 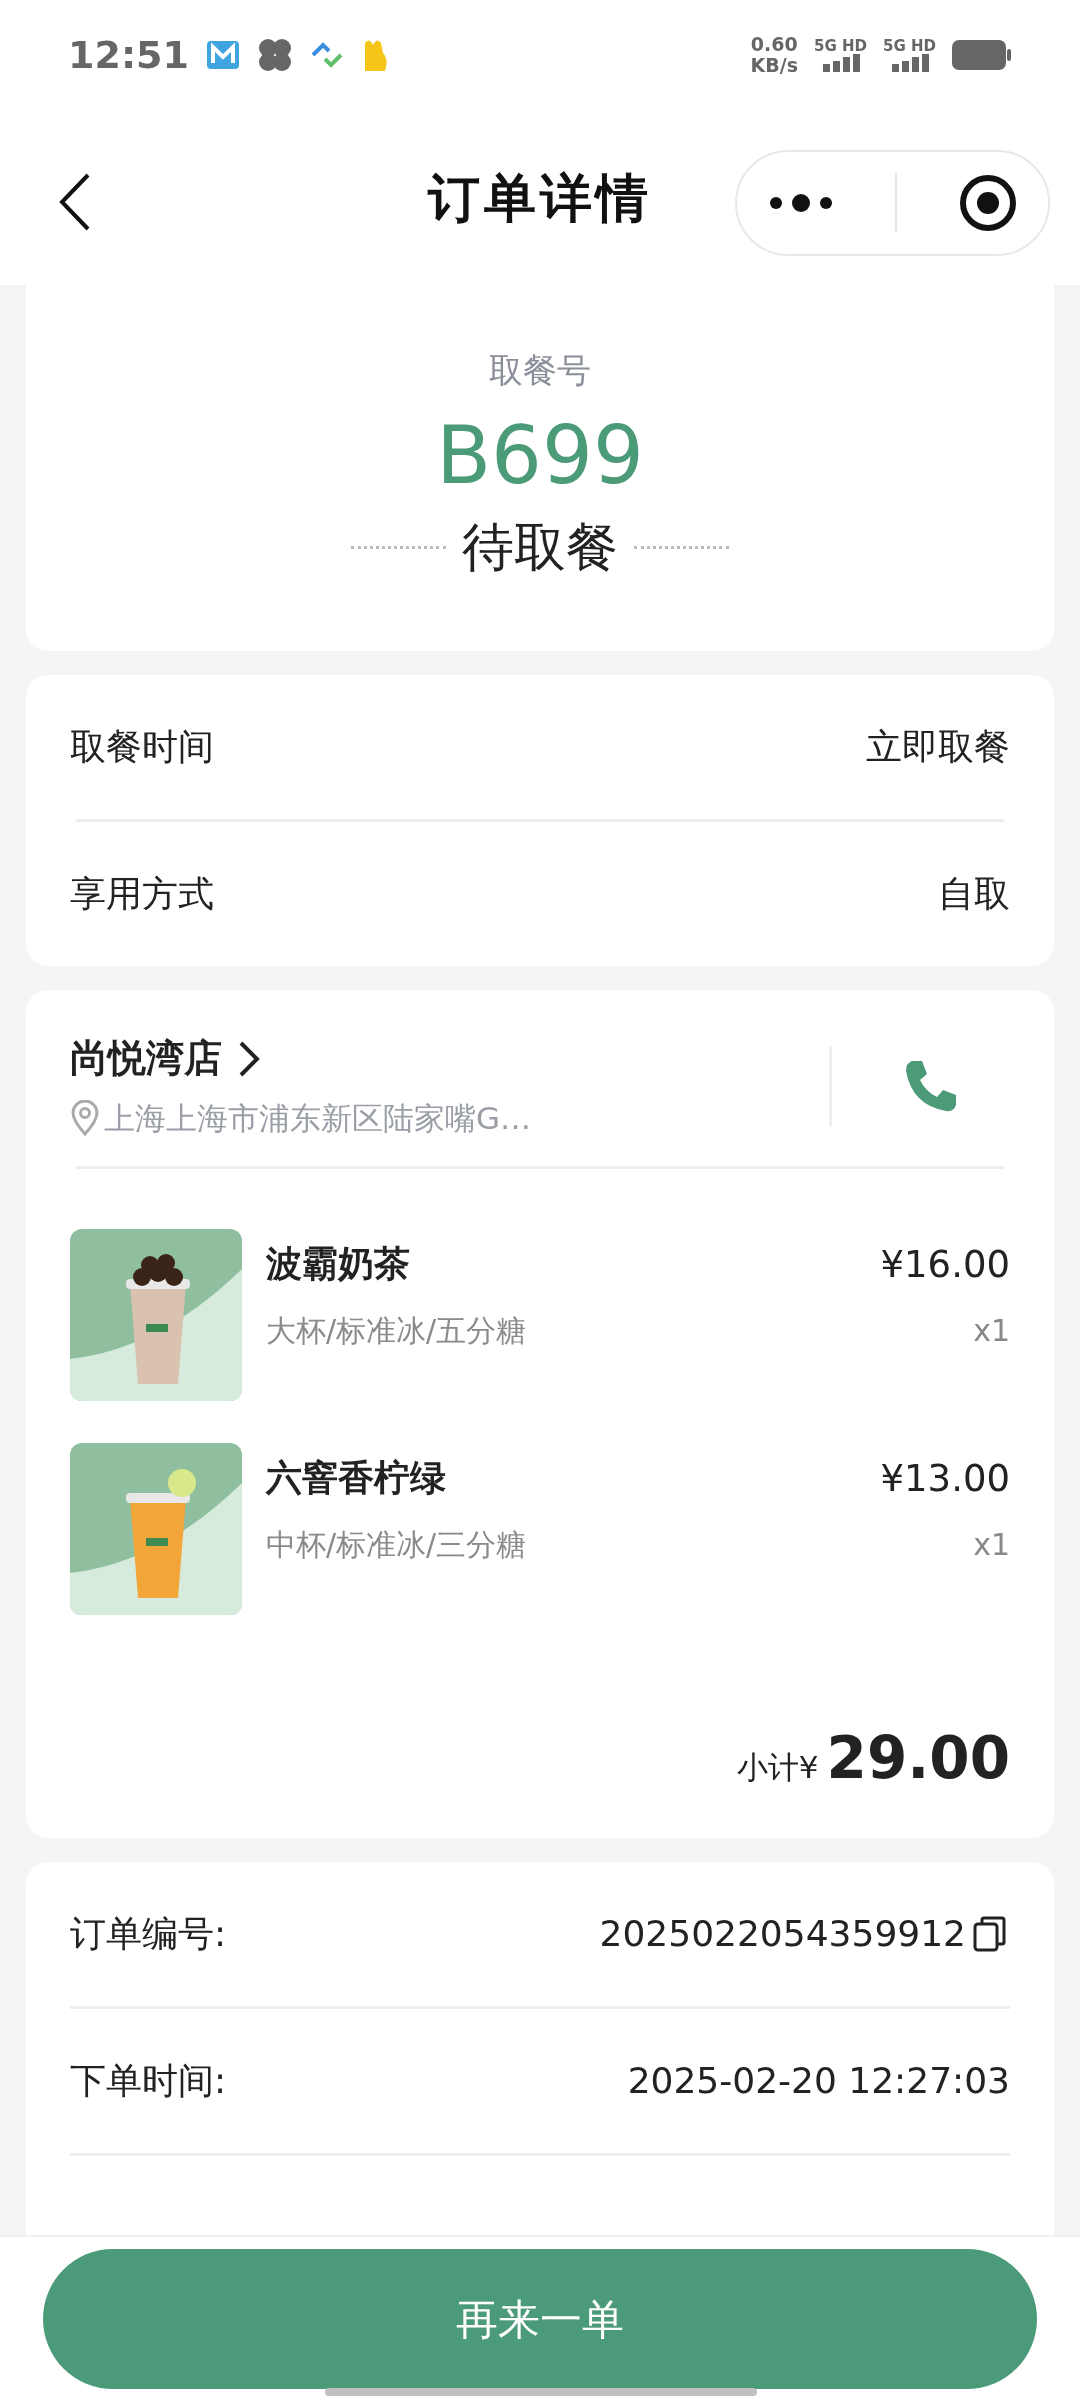 I want to click on page-title: 订单详情, so click(x=540, y=198).